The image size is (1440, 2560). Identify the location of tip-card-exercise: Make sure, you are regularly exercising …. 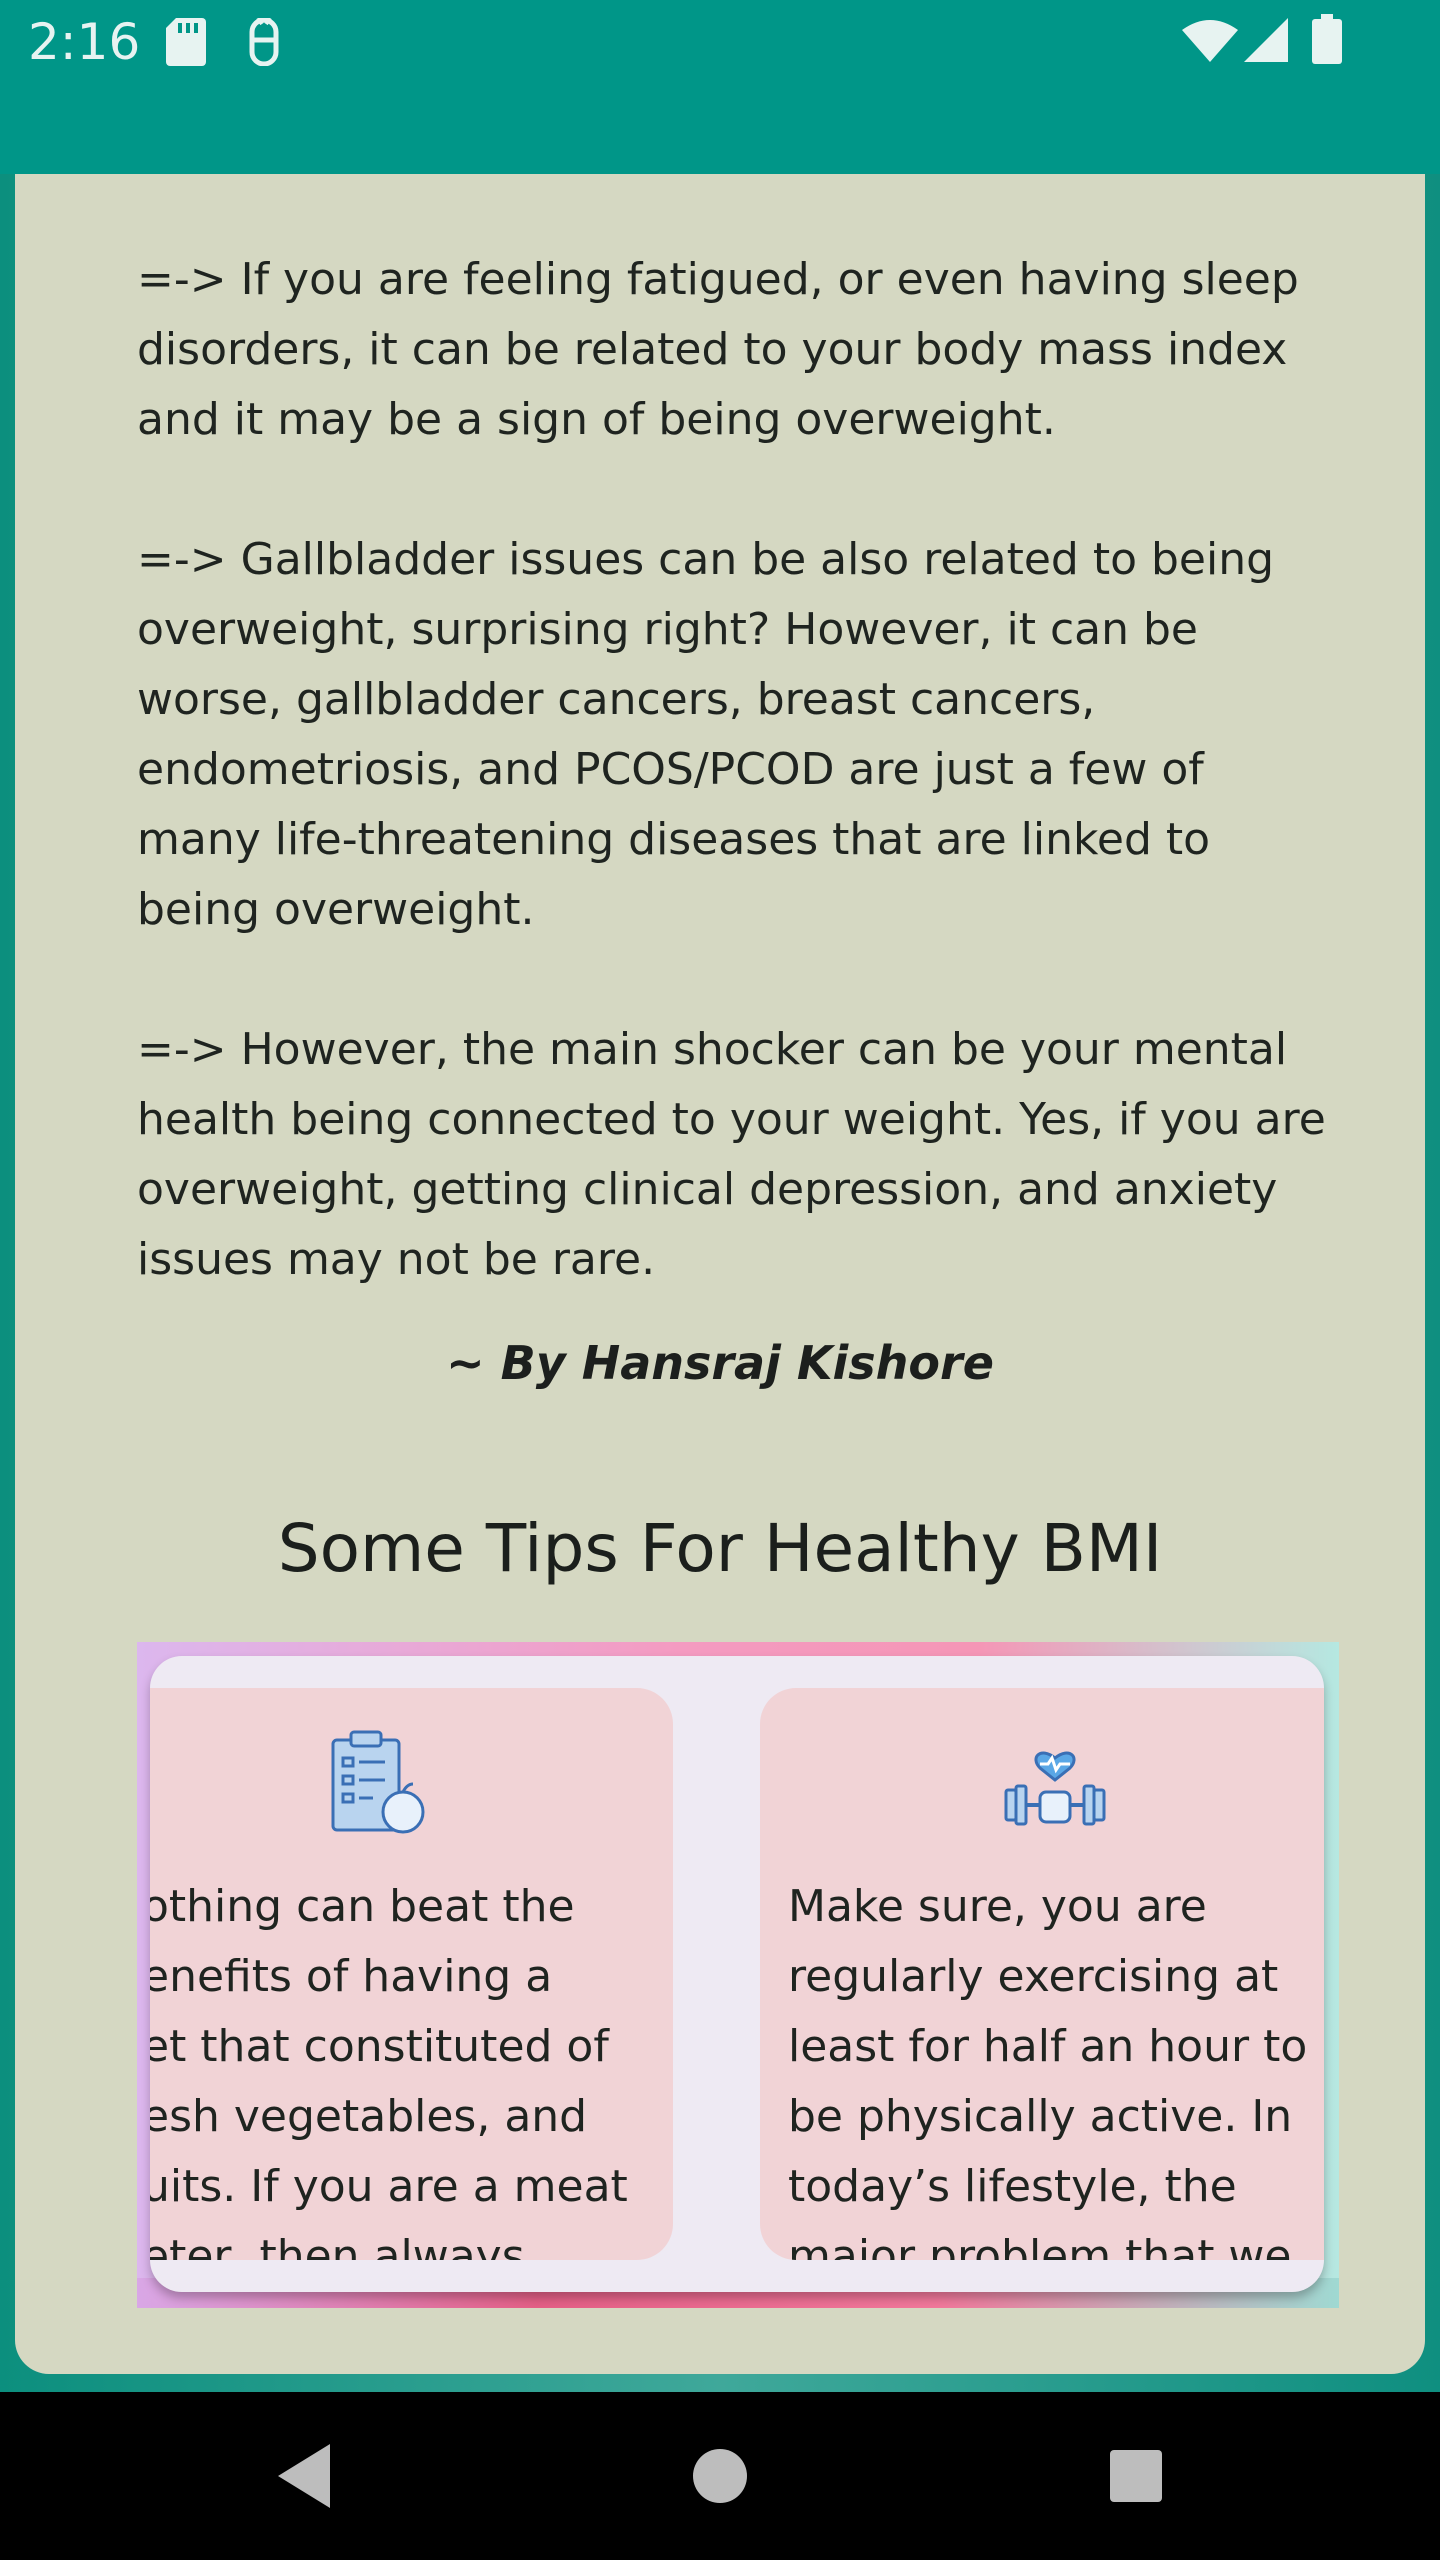
(1042, 1974).